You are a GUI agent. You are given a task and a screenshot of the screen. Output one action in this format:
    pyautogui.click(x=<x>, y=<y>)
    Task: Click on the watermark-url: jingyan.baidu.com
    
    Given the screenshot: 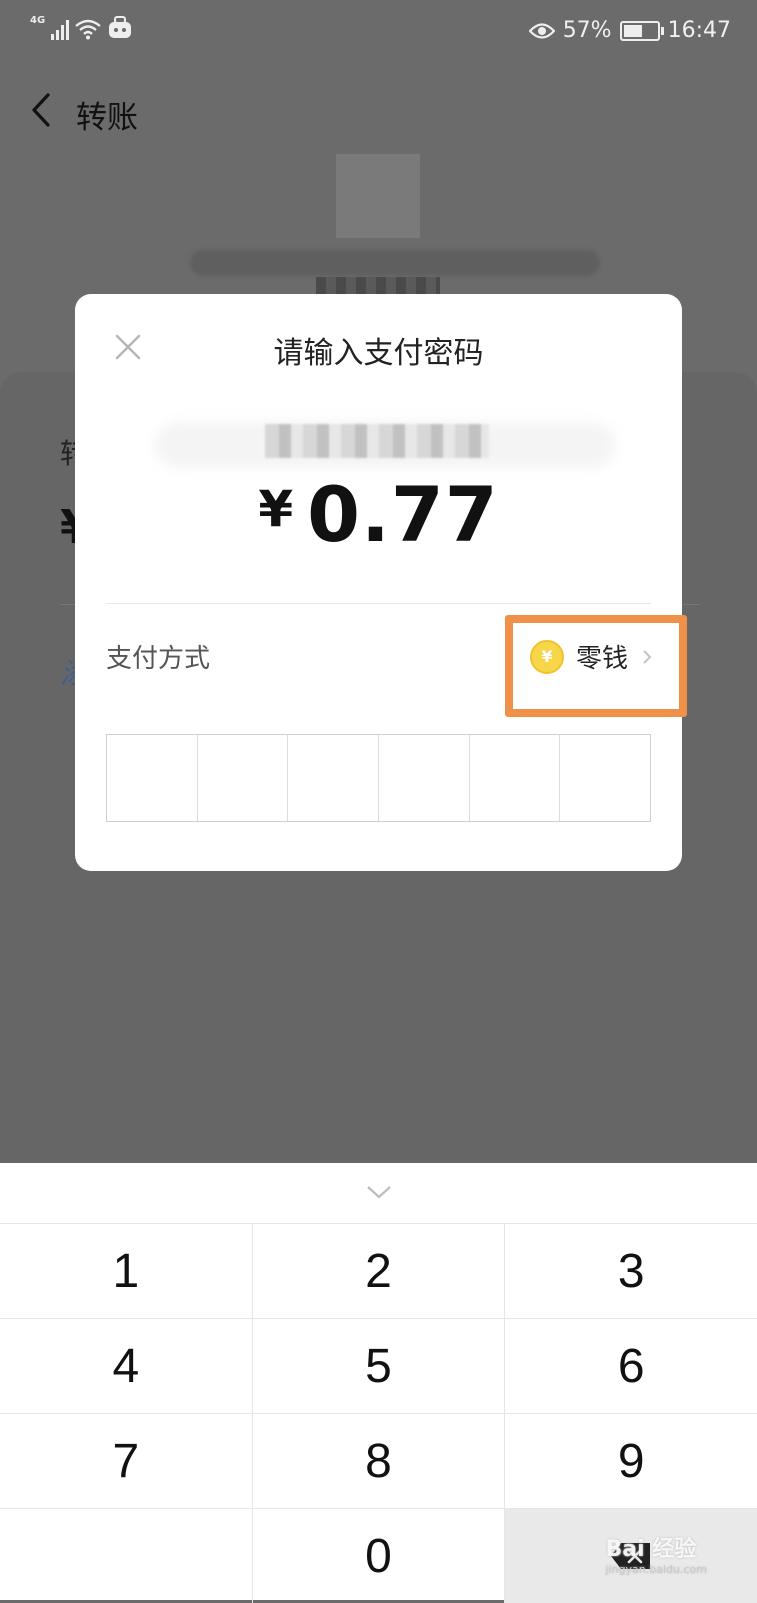 What is the action you would take?
    pyautogui.click(x=656, y=1569)
    